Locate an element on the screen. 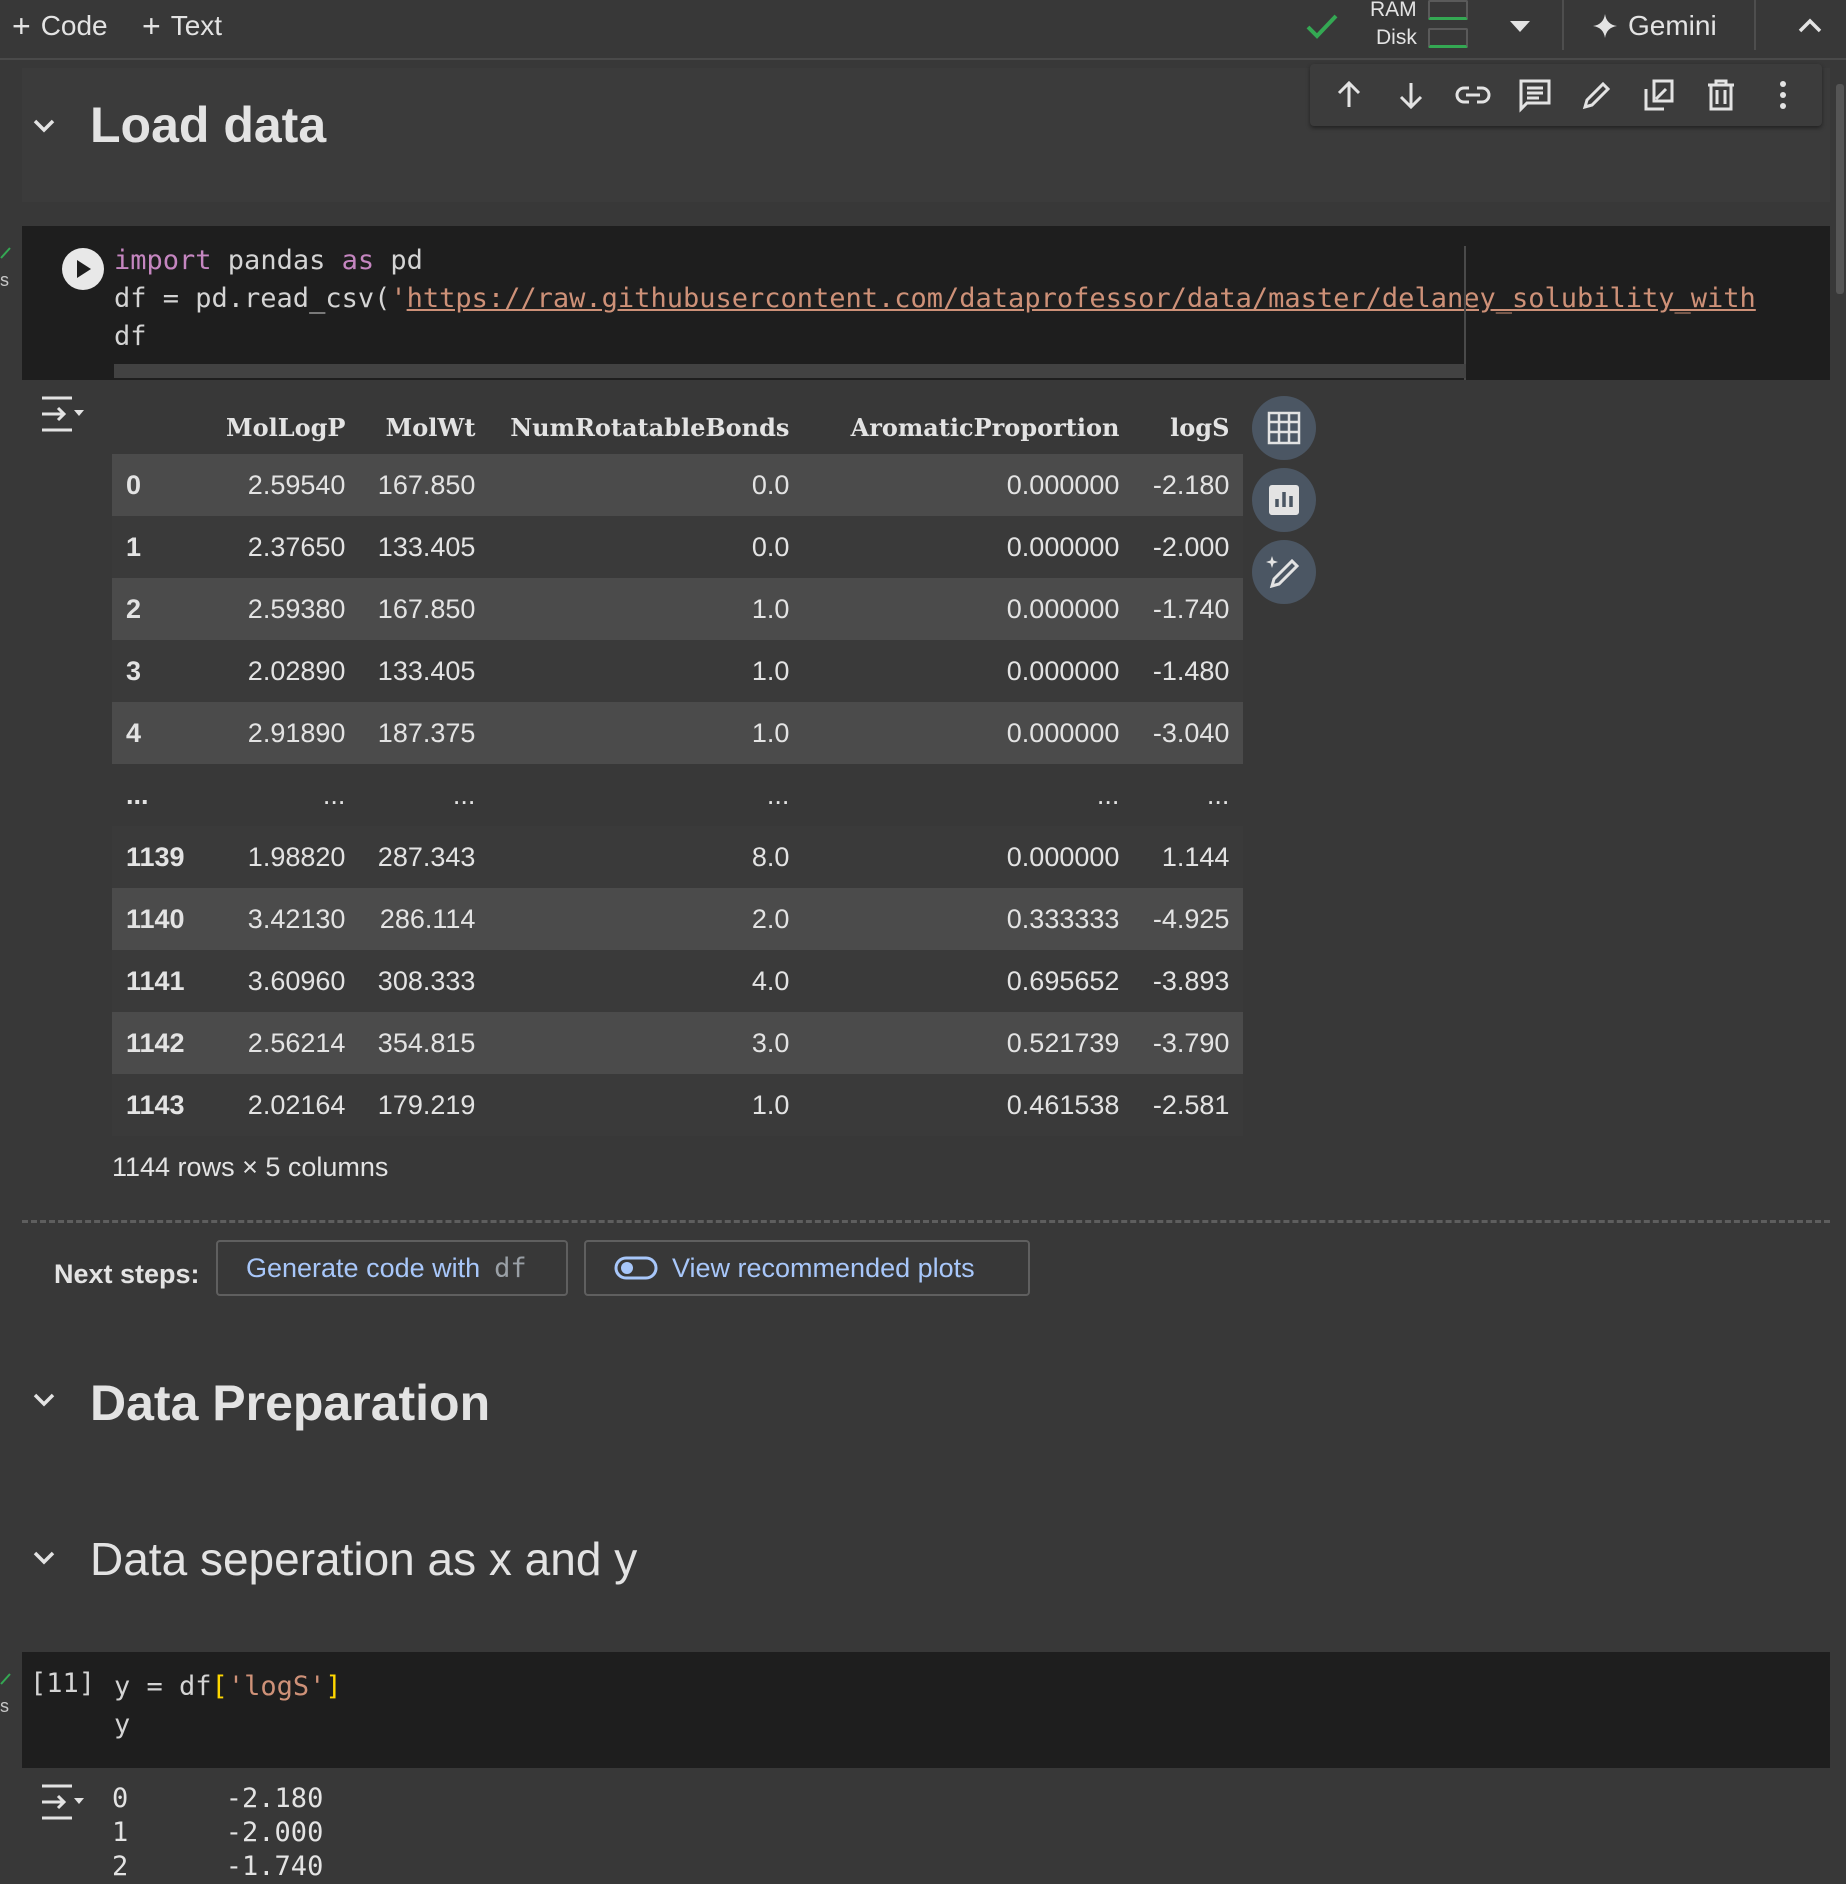 This screenshot has height=1884, width=1846. add-text-button: + Text is located at coordinates (182, 26).